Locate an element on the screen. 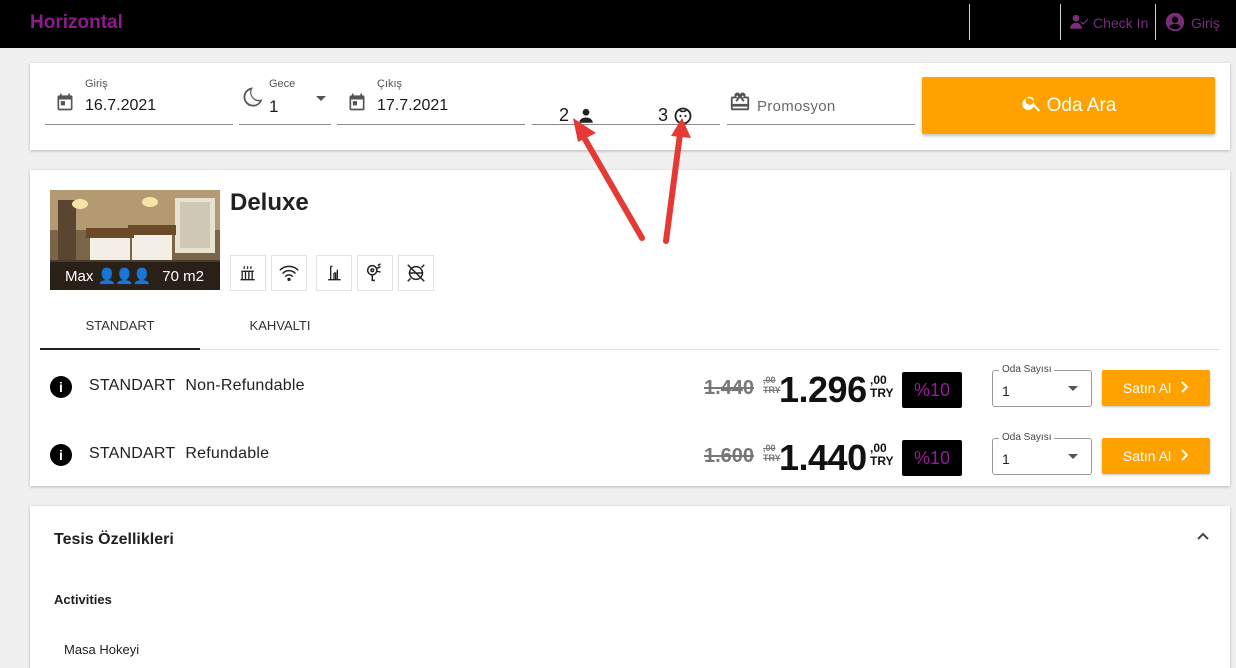  current-price: 1.440 is located at coordinates (823, 457).